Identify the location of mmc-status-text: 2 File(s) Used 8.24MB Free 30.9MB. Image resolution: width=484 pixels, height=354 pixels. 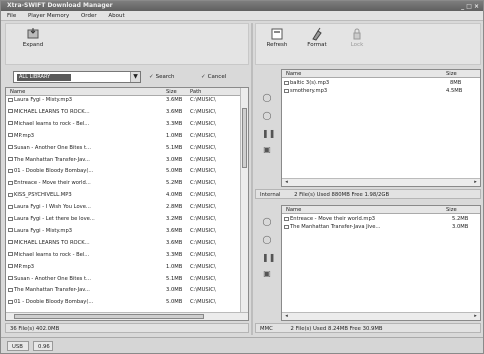
(336, 329).